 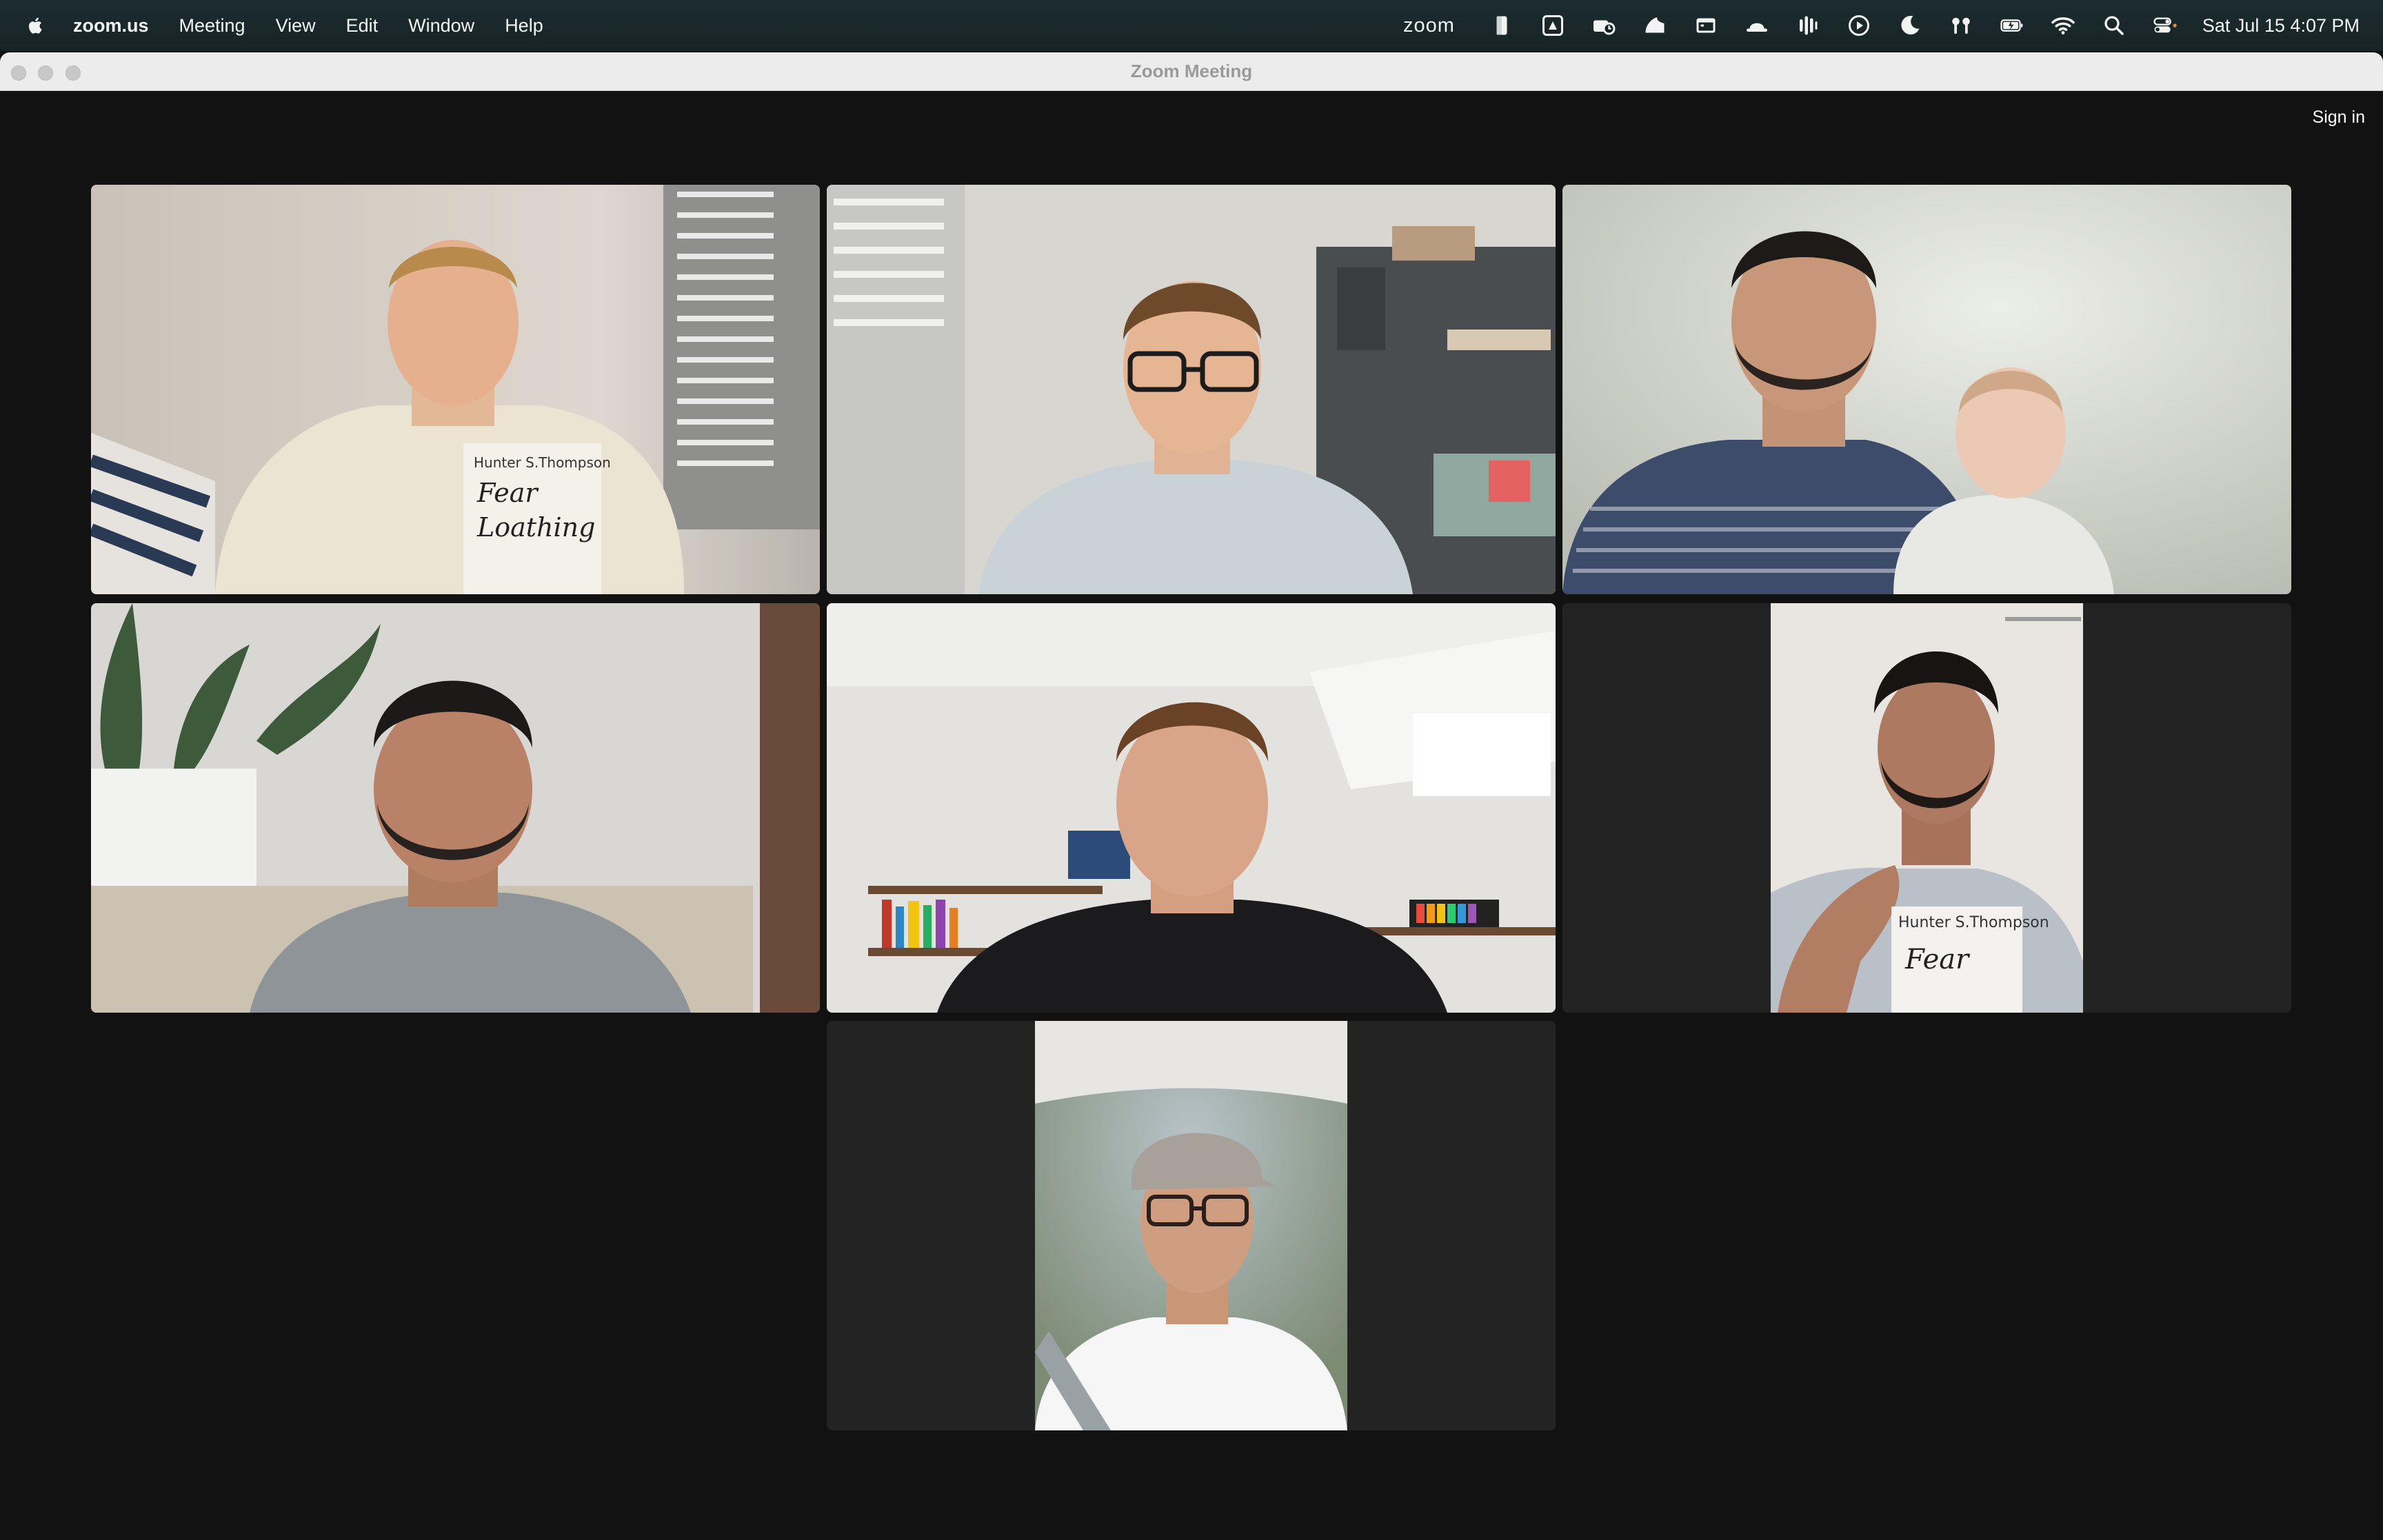 I want to click on menu-help: Help, so click(x=524, y=26).